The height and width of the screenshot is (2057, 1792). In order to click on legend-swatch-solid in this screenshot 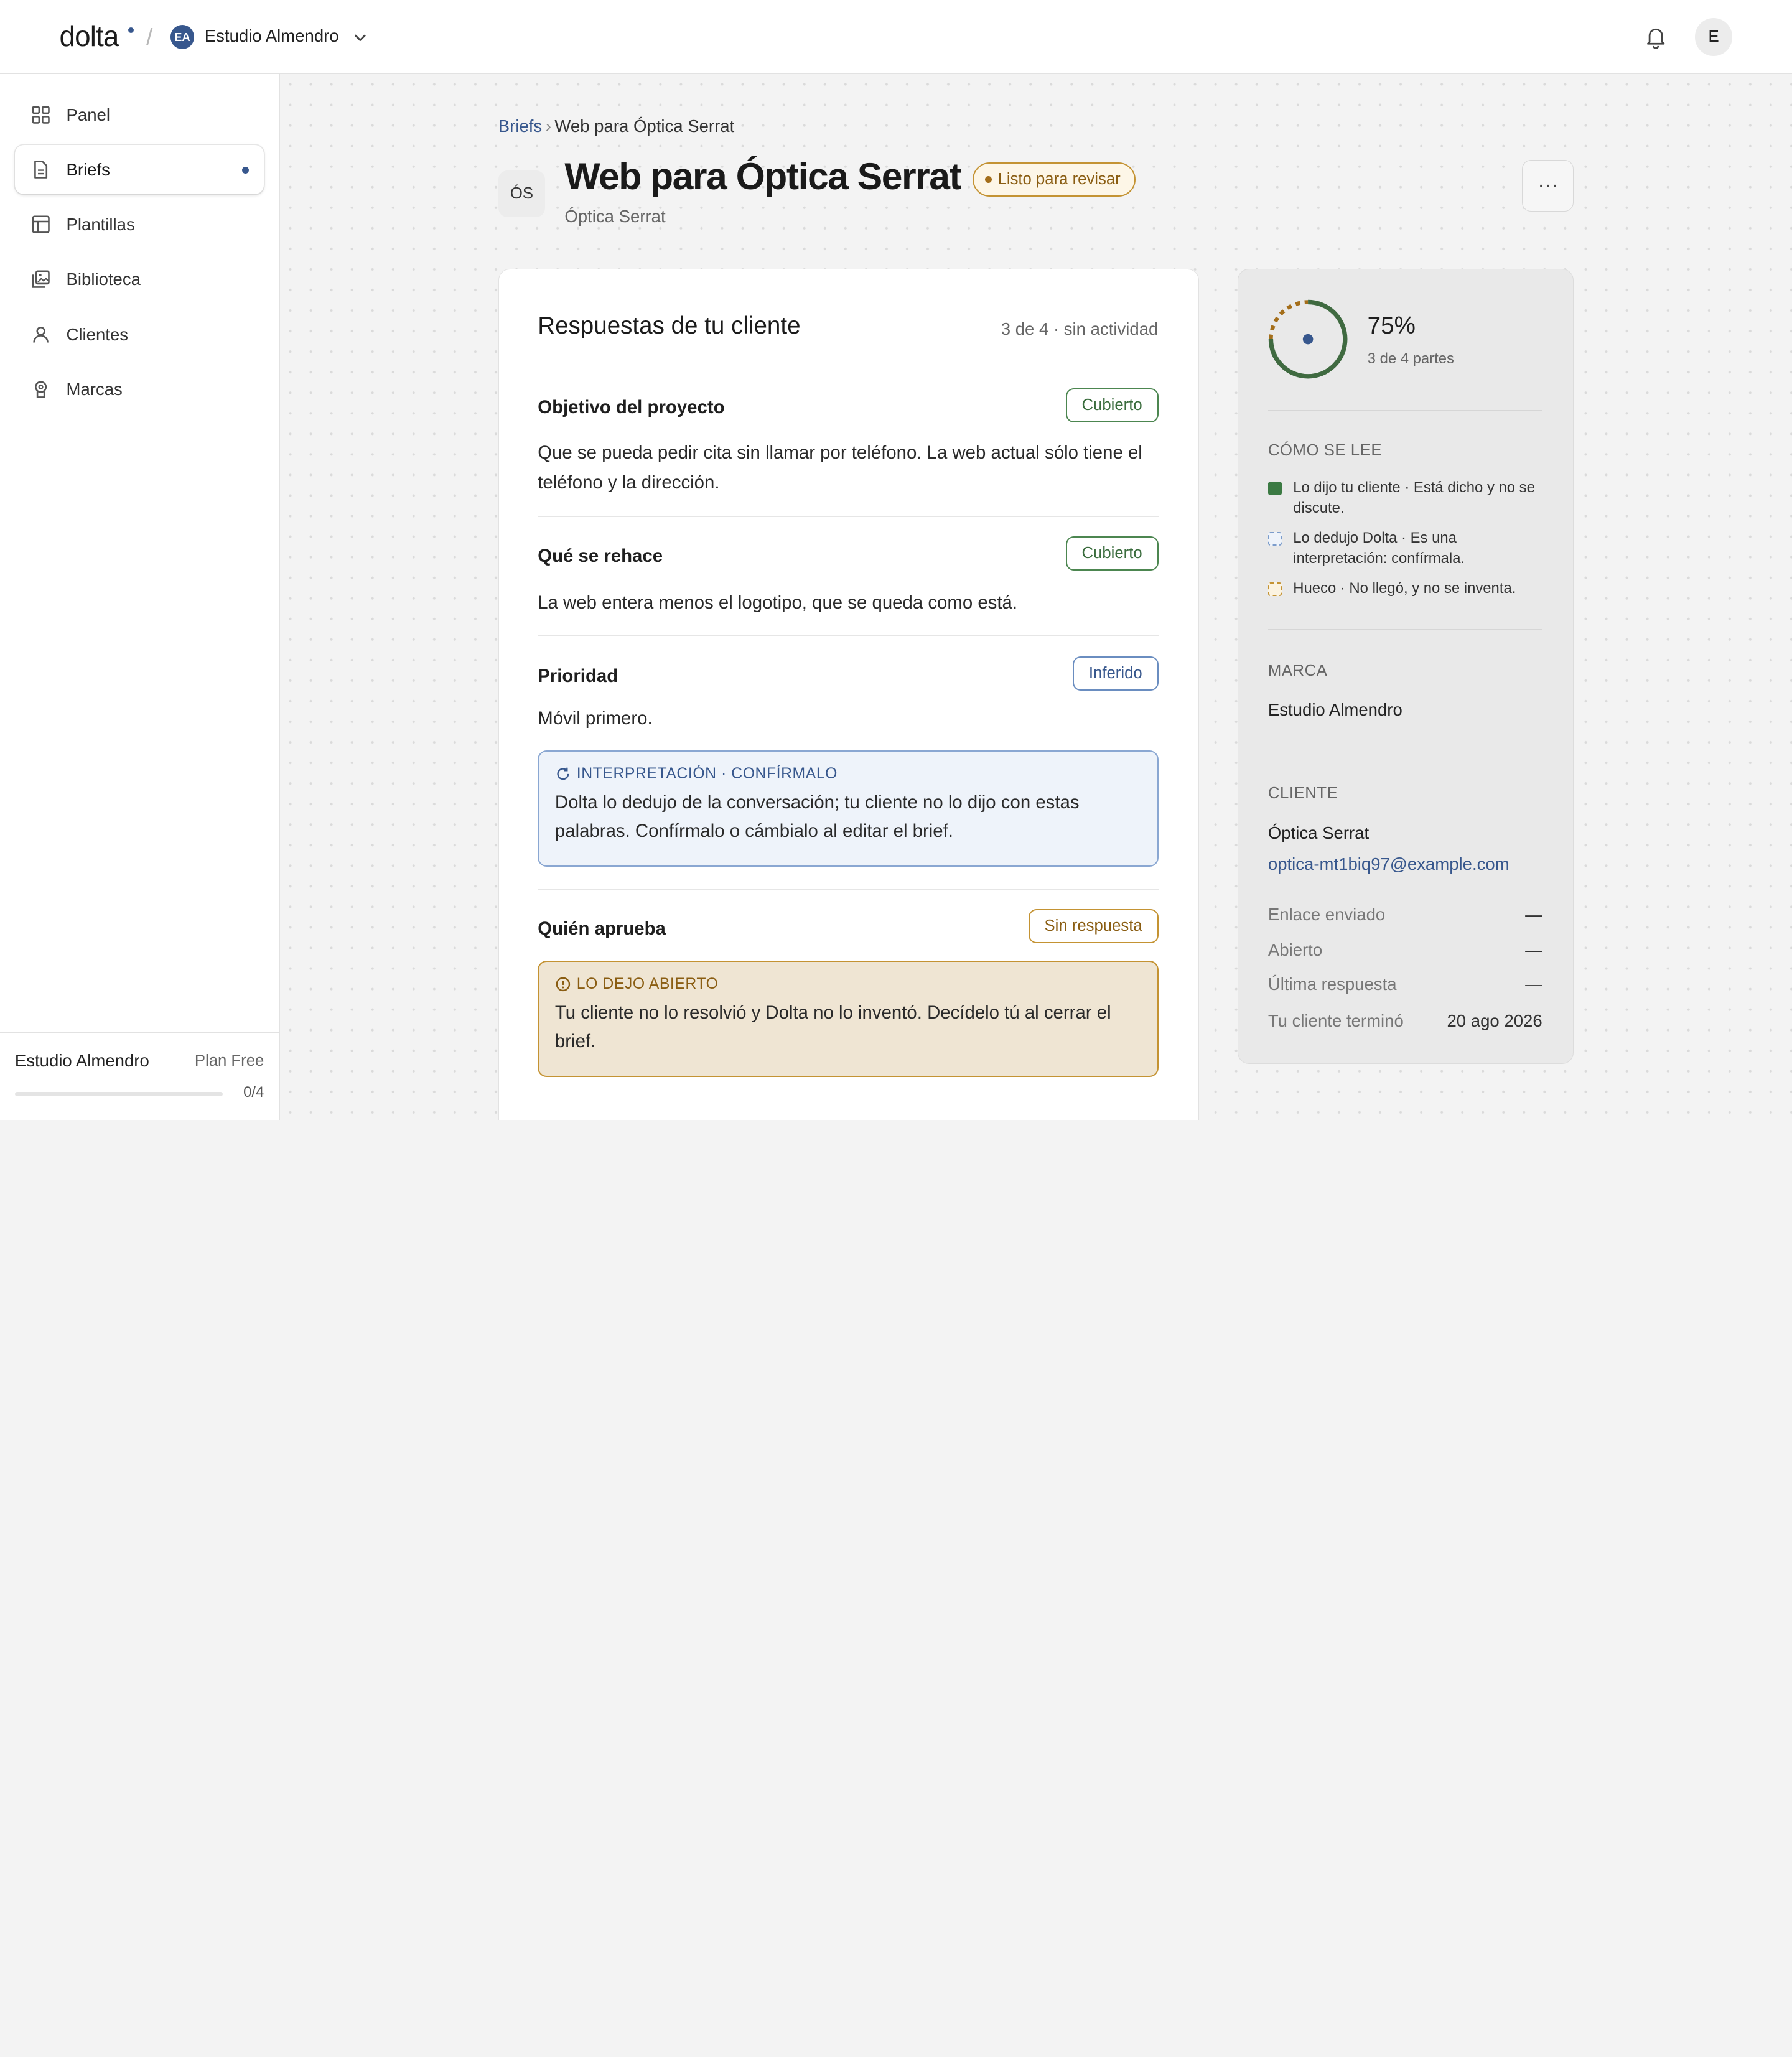, I will do `click(1274, 489)`.